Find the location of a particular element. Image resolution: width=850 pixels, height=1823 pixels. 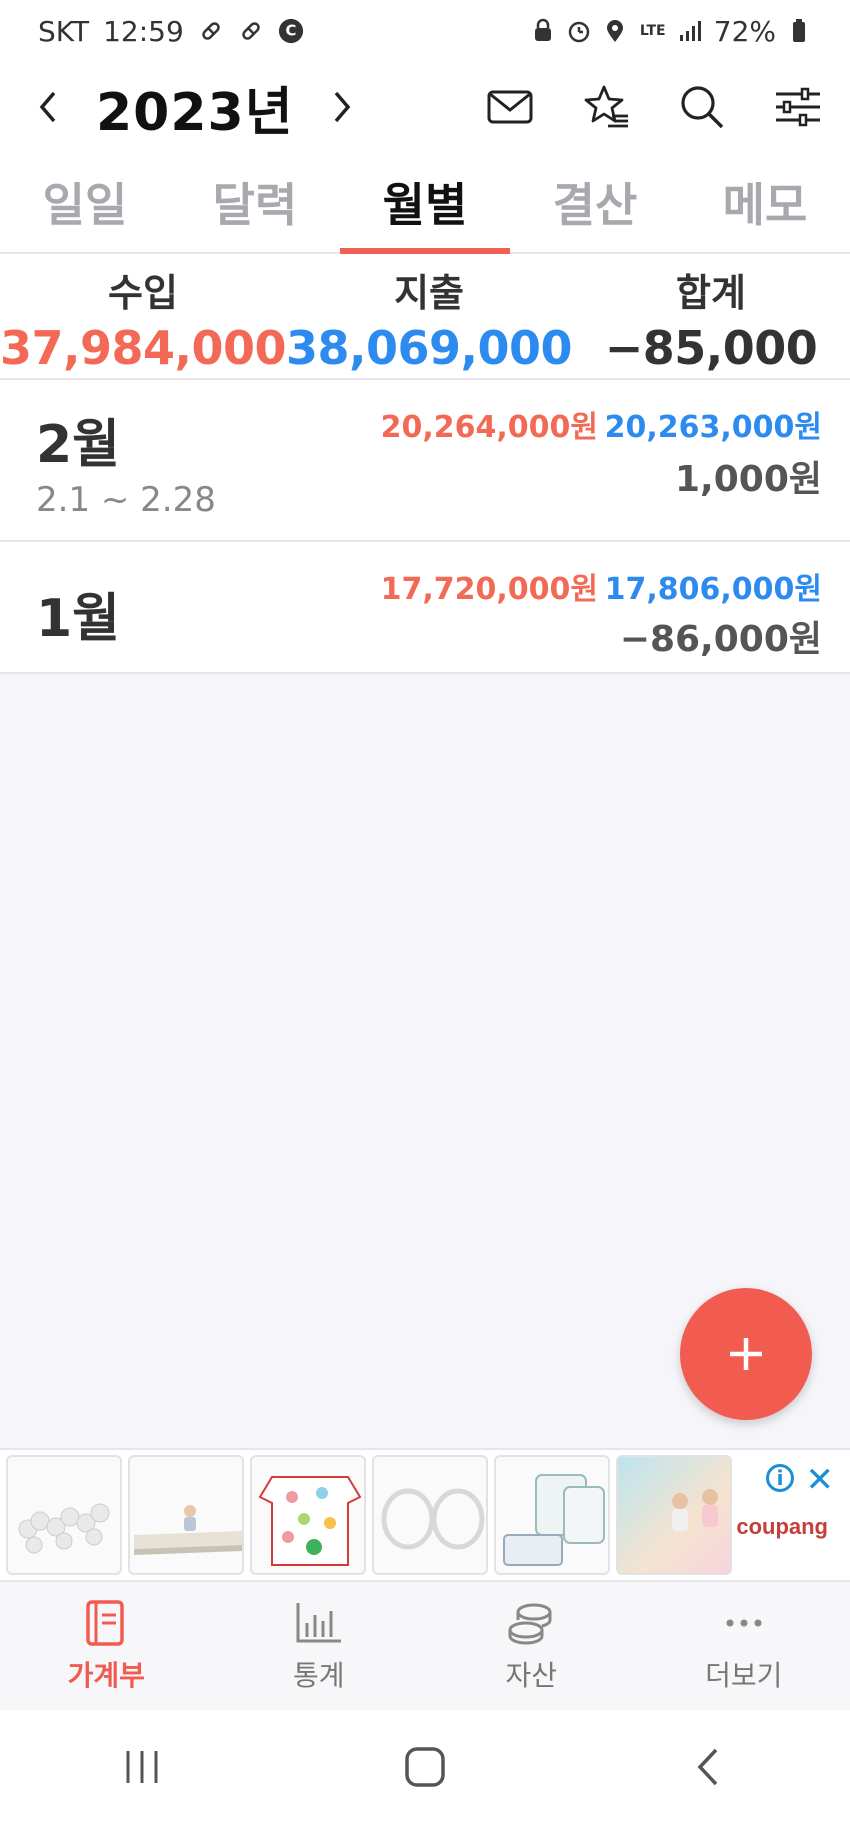

chevron-right-icon is located at coordinates (342, 107).